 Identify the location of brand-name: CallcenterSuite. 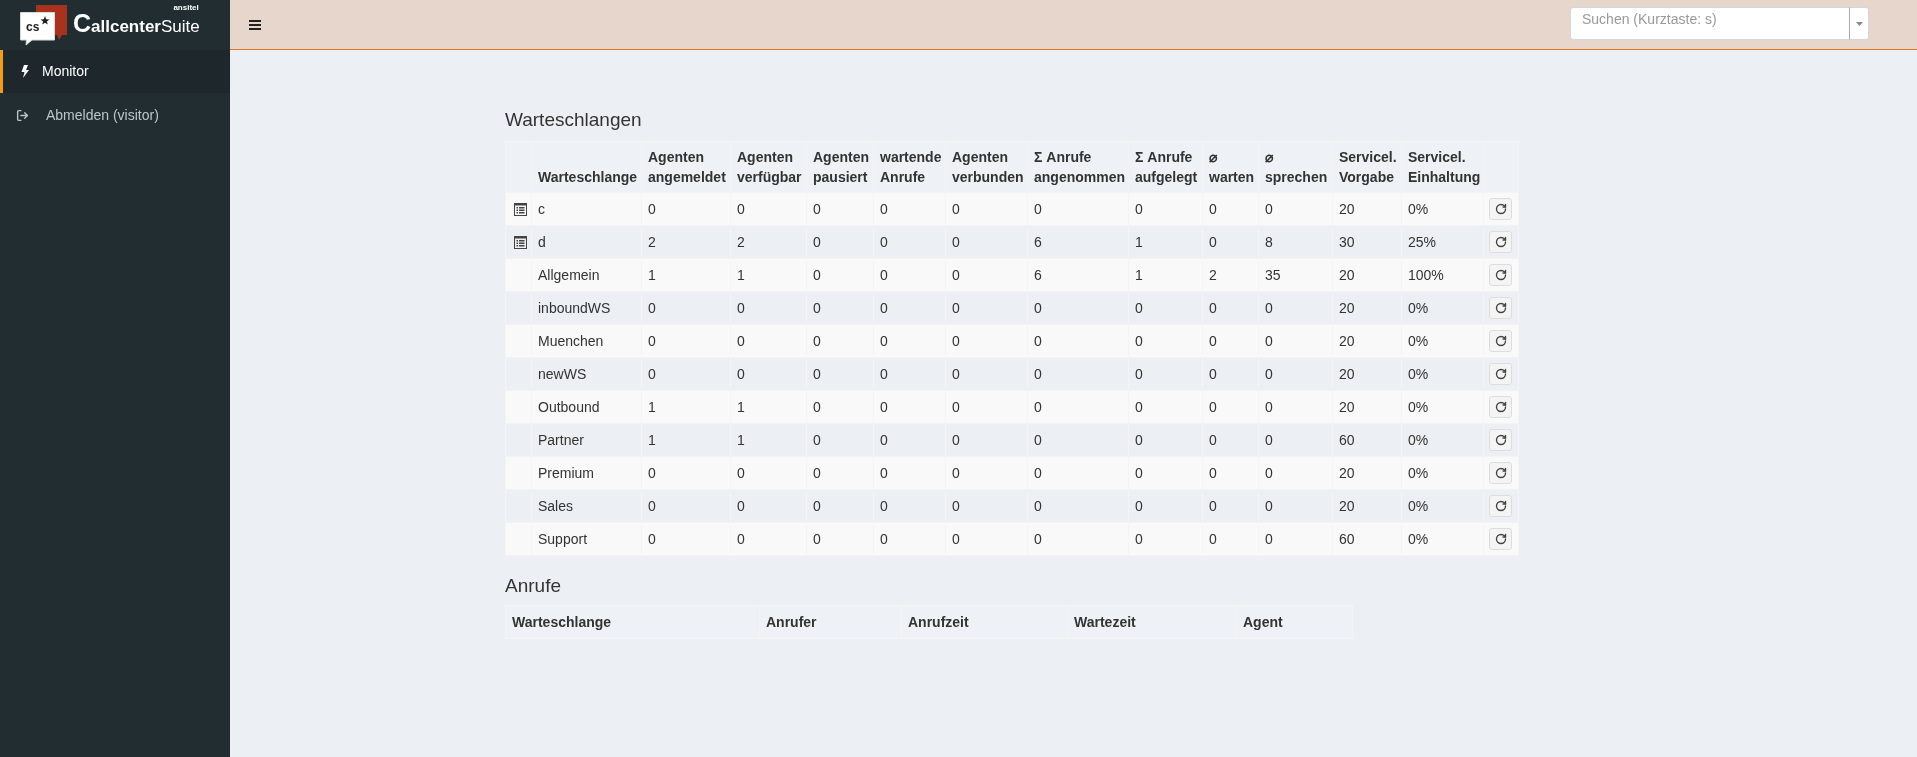
(136, 25).